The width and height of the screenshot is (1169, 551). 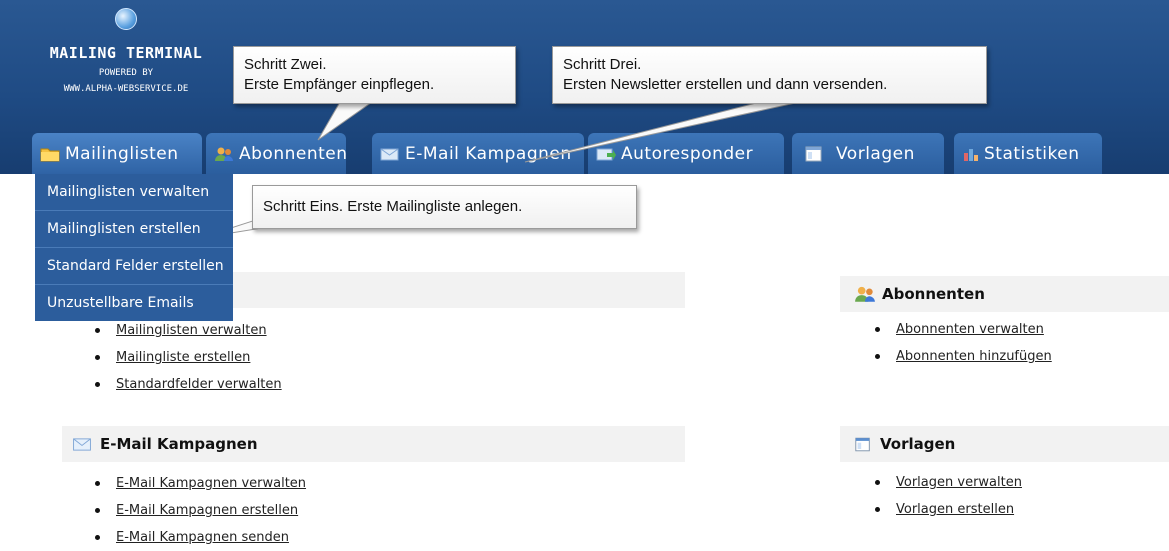 I want to click on list-item: E-Mail Kampagnen verwalten, so click(x=199, y=483).